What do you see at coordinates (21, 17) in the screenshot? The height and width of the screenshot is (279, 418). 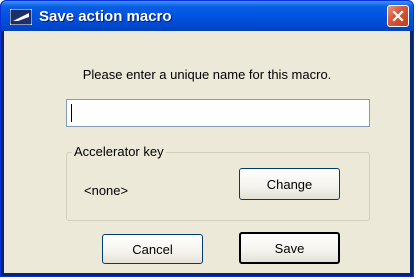 I see `macro-app-icon` at bounding box center [21, 17].